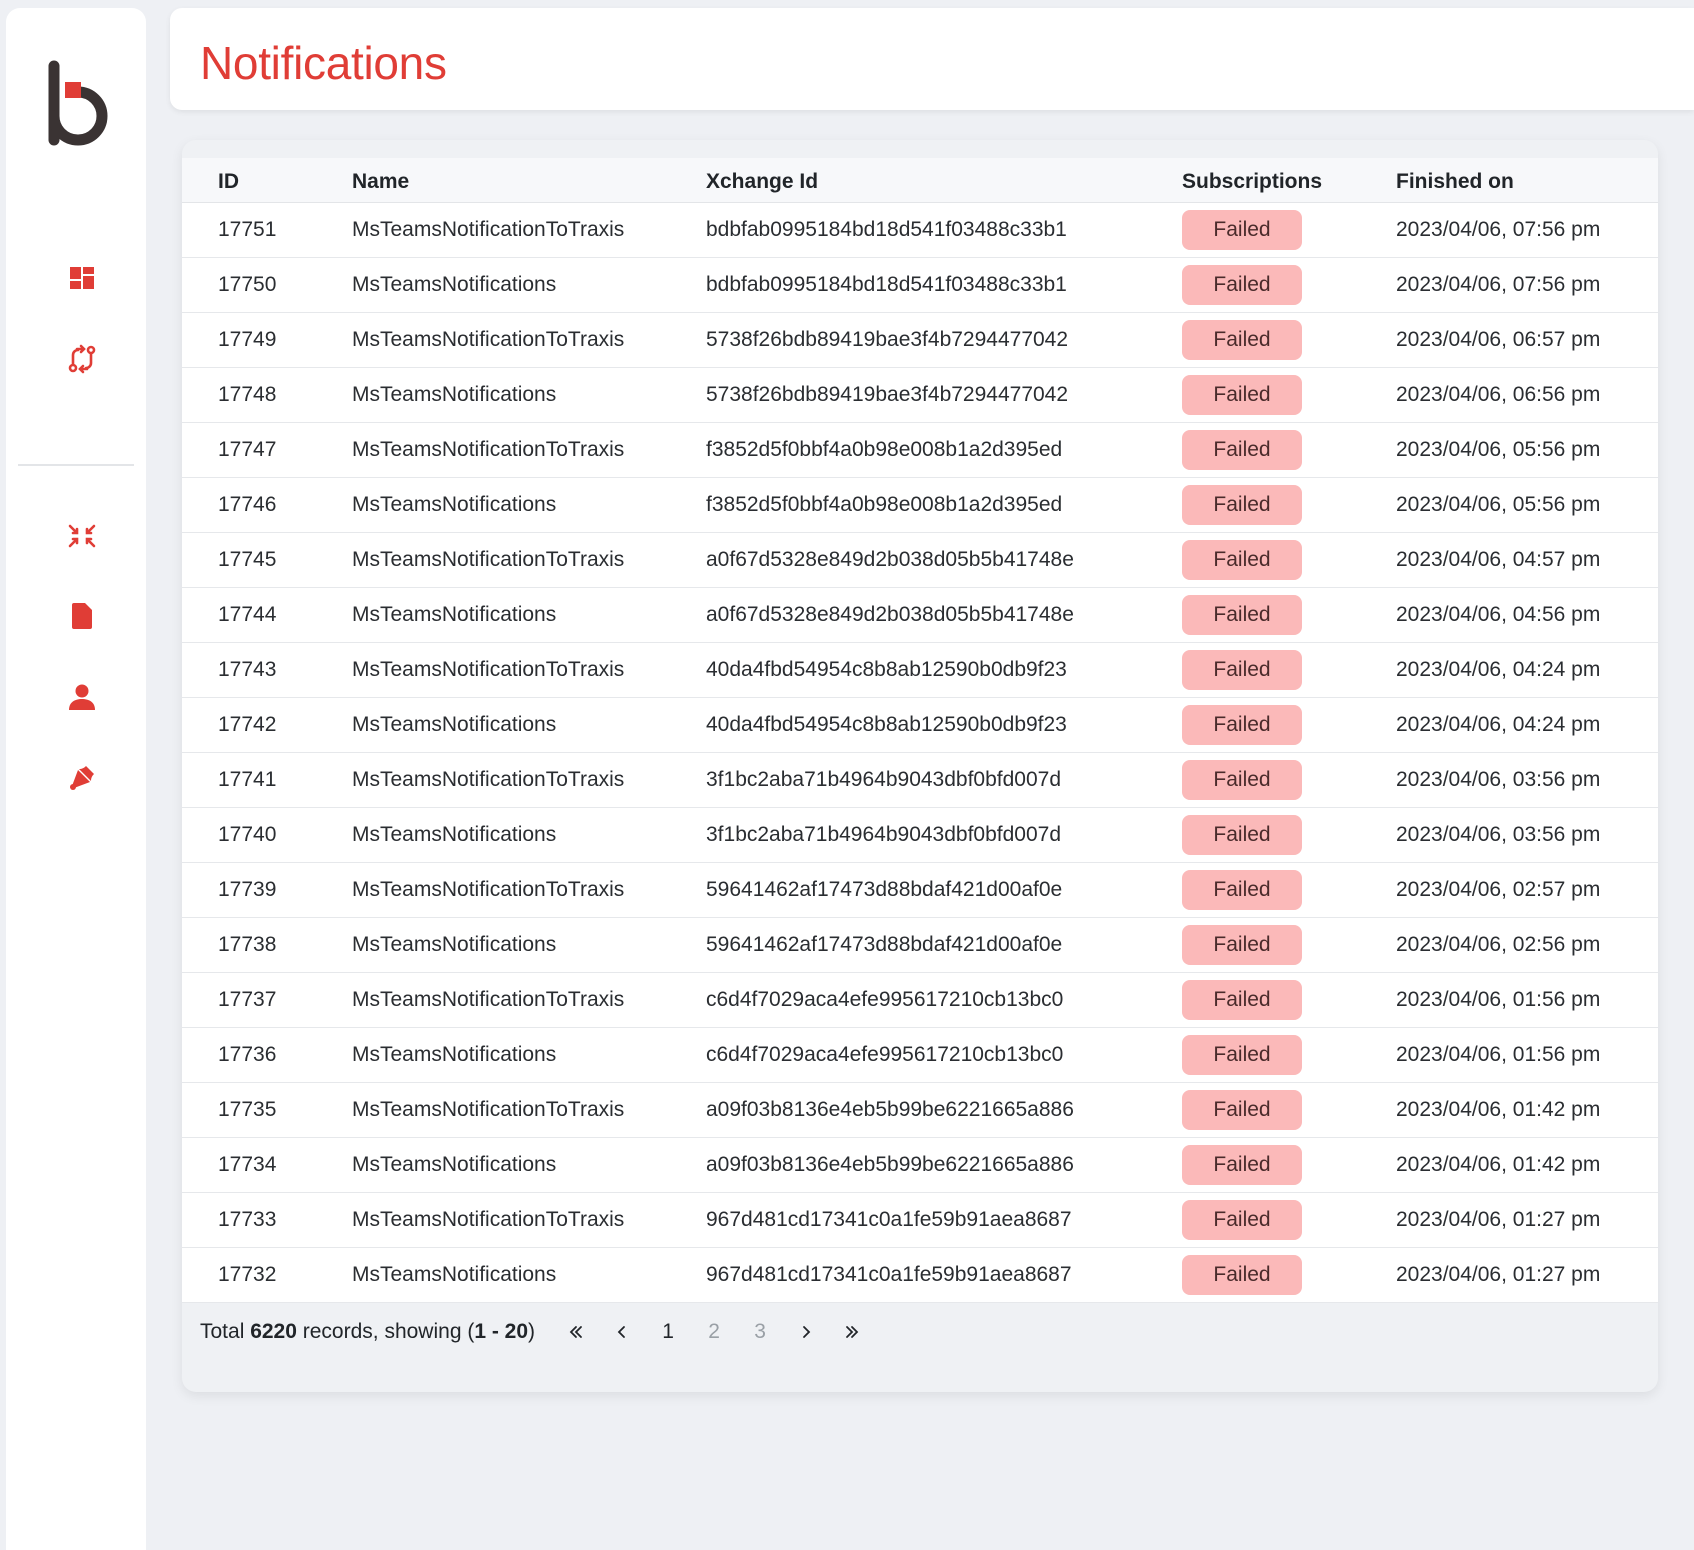 Image resolution: width=1694 pixels, height=1550 pixels. What do you see at coordinates (622, 1332) in the screenshot?
I see `prev-page-icon` at bounding box center [622, 1332].